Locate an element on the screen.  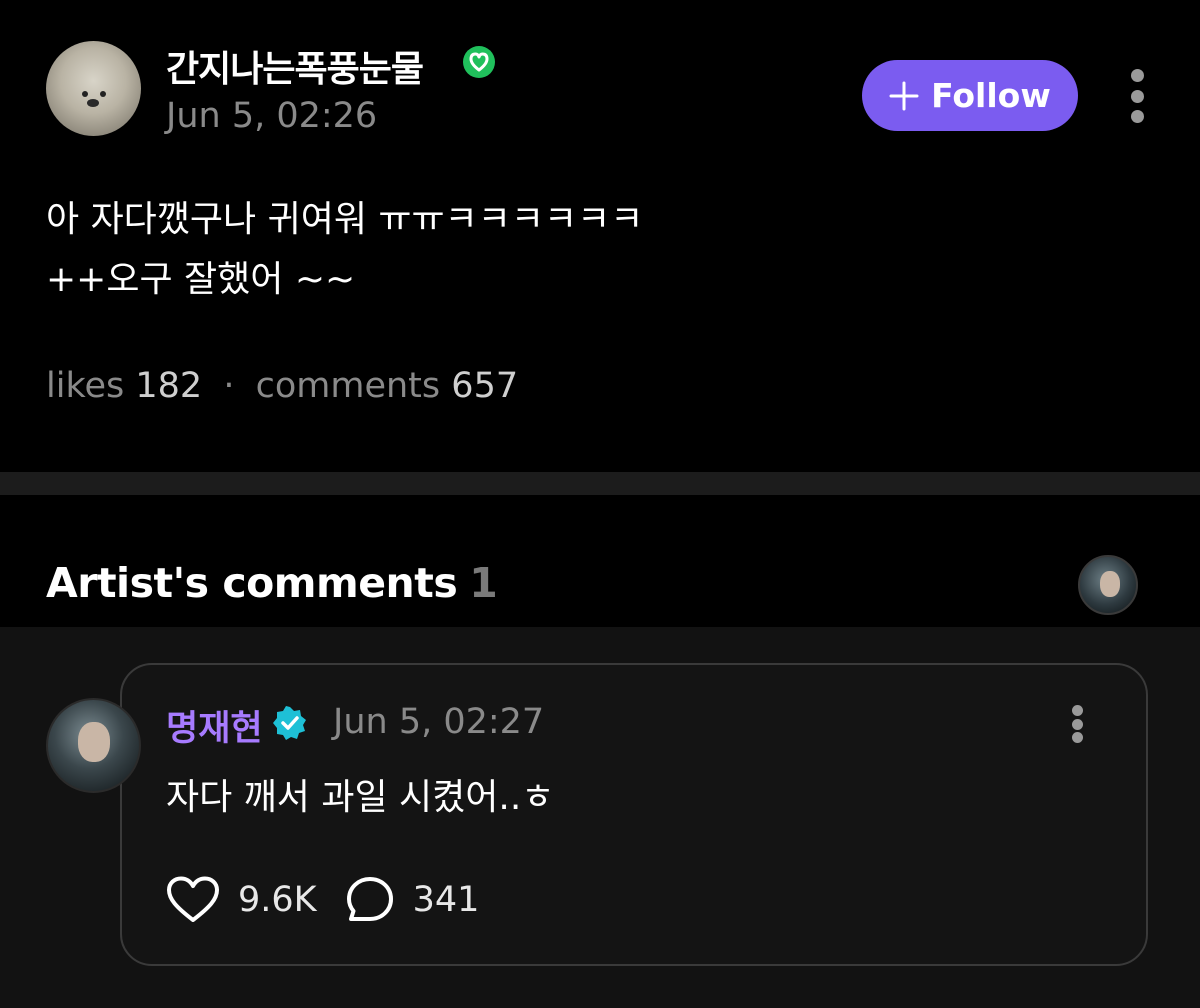
comment-reply-count: 341 is located at coordinates (446, 900).